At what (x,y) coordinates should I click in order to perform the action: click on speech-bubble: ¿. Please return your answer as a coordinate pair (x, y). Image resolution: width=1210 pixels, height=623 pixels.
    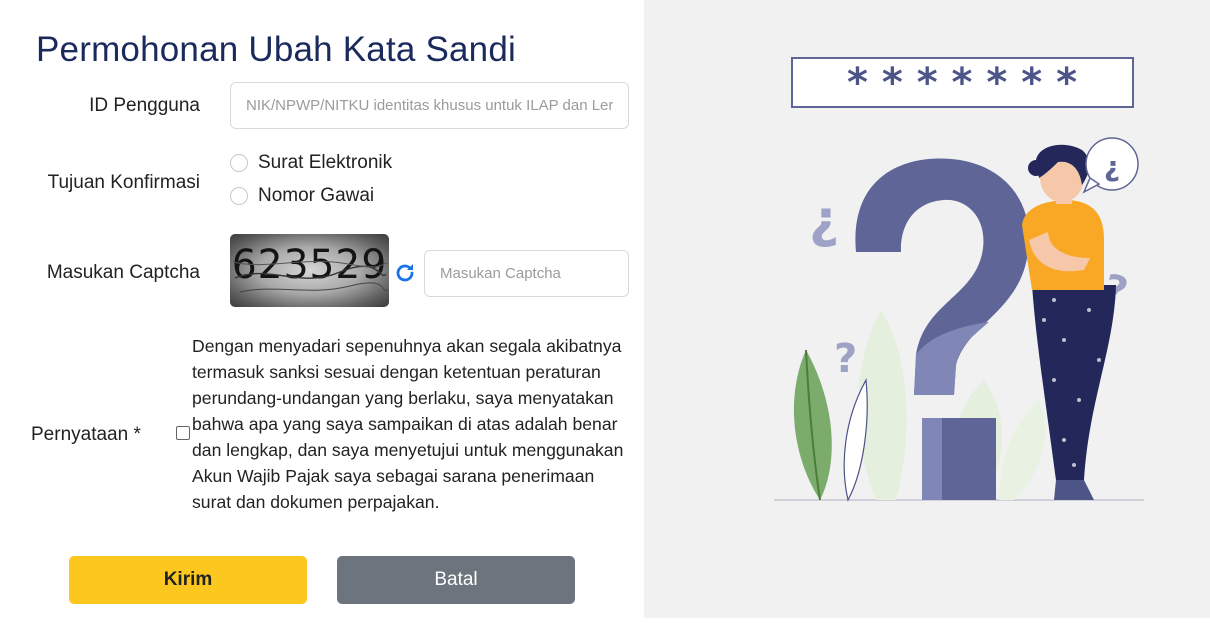
    Looking at the image, I should click on (1110, 165).